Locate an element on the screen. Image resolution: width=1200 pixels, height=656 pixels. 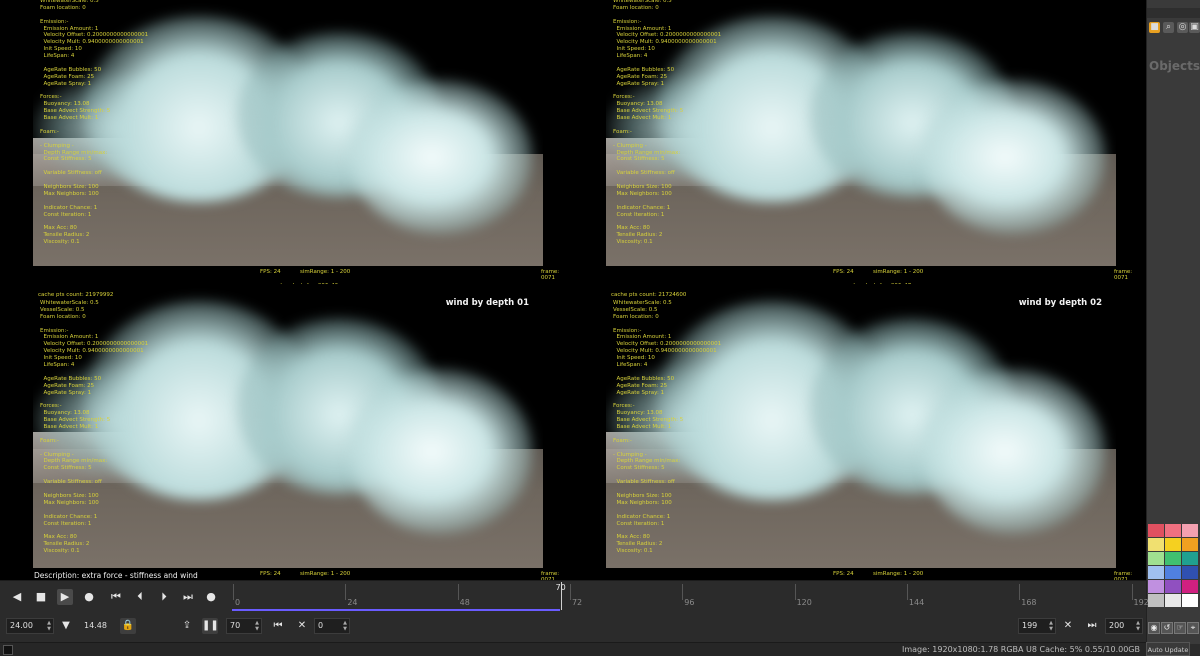
current-frame-value: 70 is located at coordinates (235, 625).